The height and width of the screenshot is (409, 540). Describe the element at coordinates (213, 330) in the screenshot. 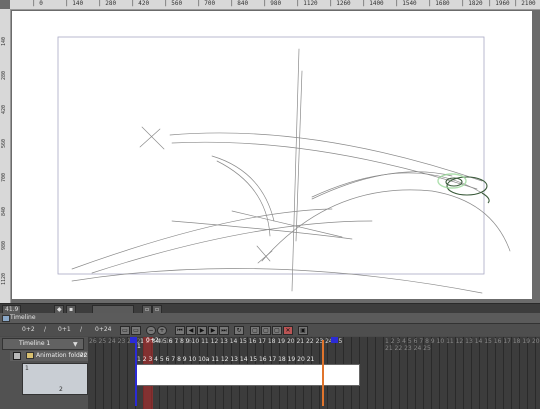

I see `forward-icon: ▶` at that location.